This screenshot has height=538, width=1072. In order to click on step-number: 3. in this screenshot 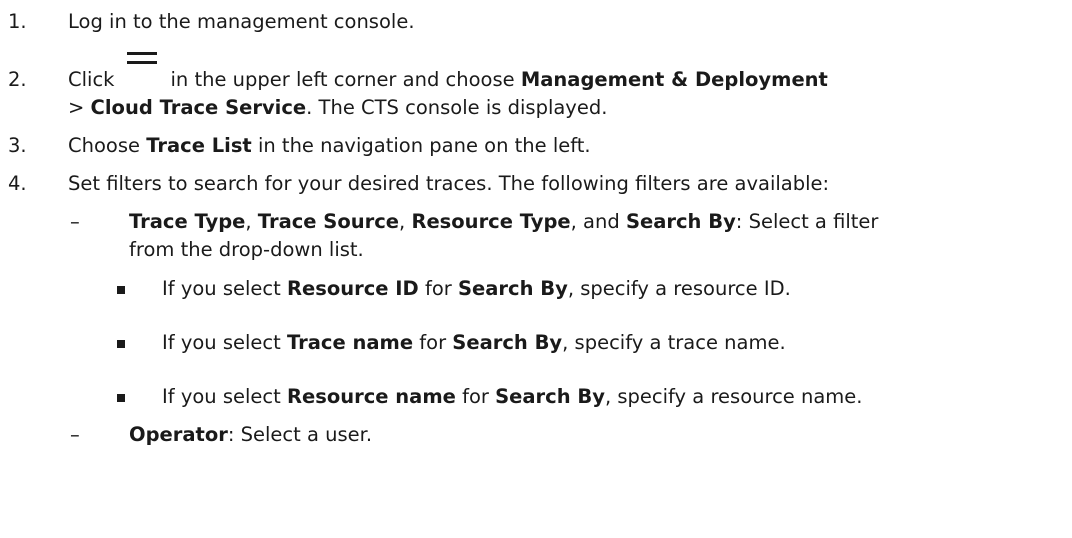, I will do `click(17, 145)`.